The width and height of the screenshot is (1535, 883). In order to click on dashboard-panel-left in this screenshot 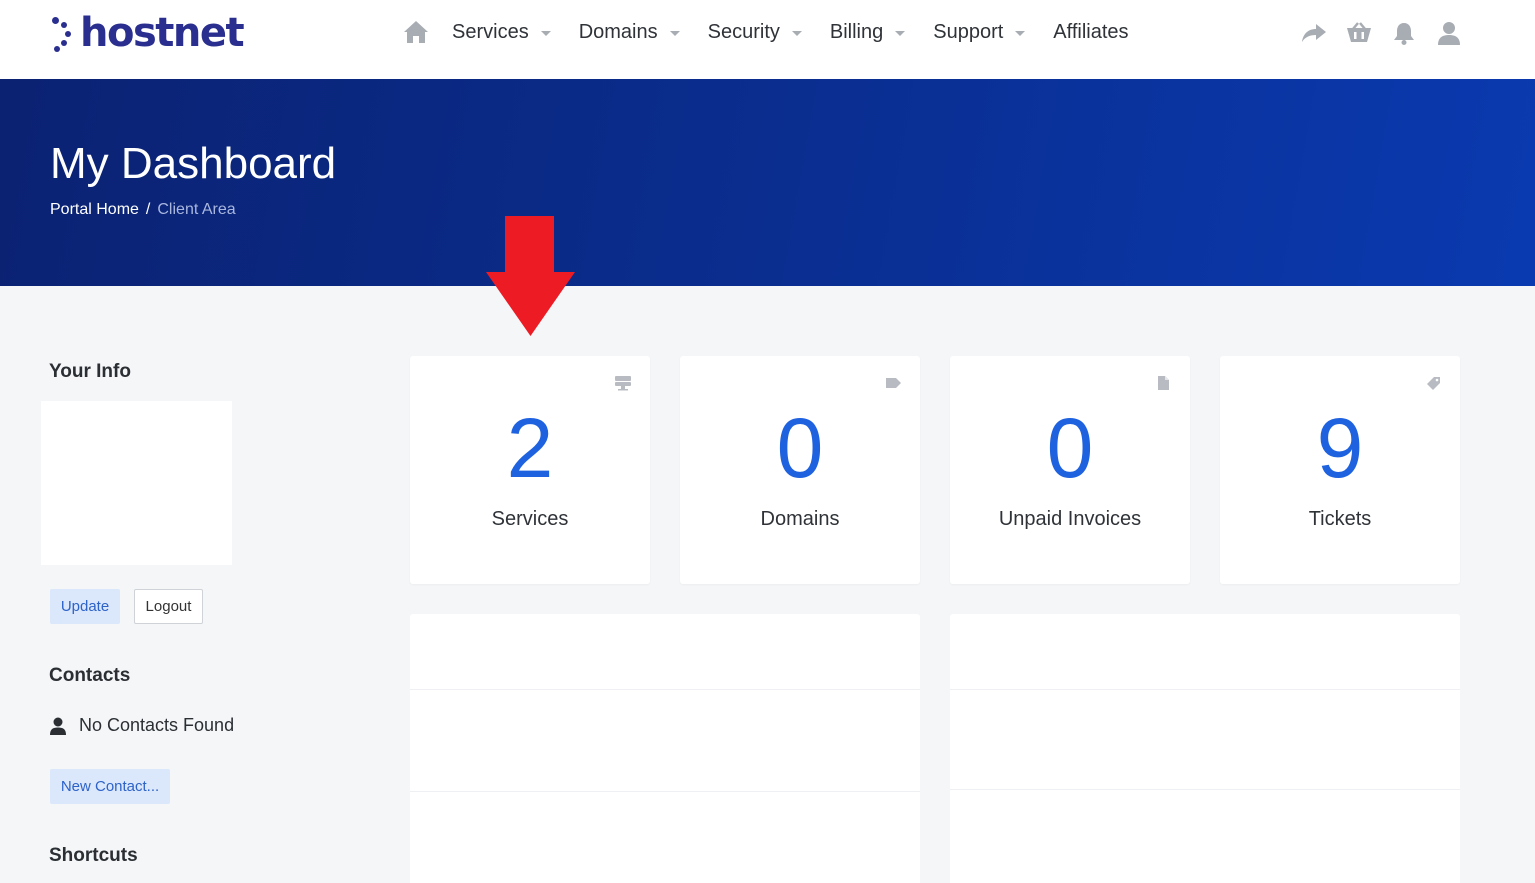, I will do `click(665, 748)`.